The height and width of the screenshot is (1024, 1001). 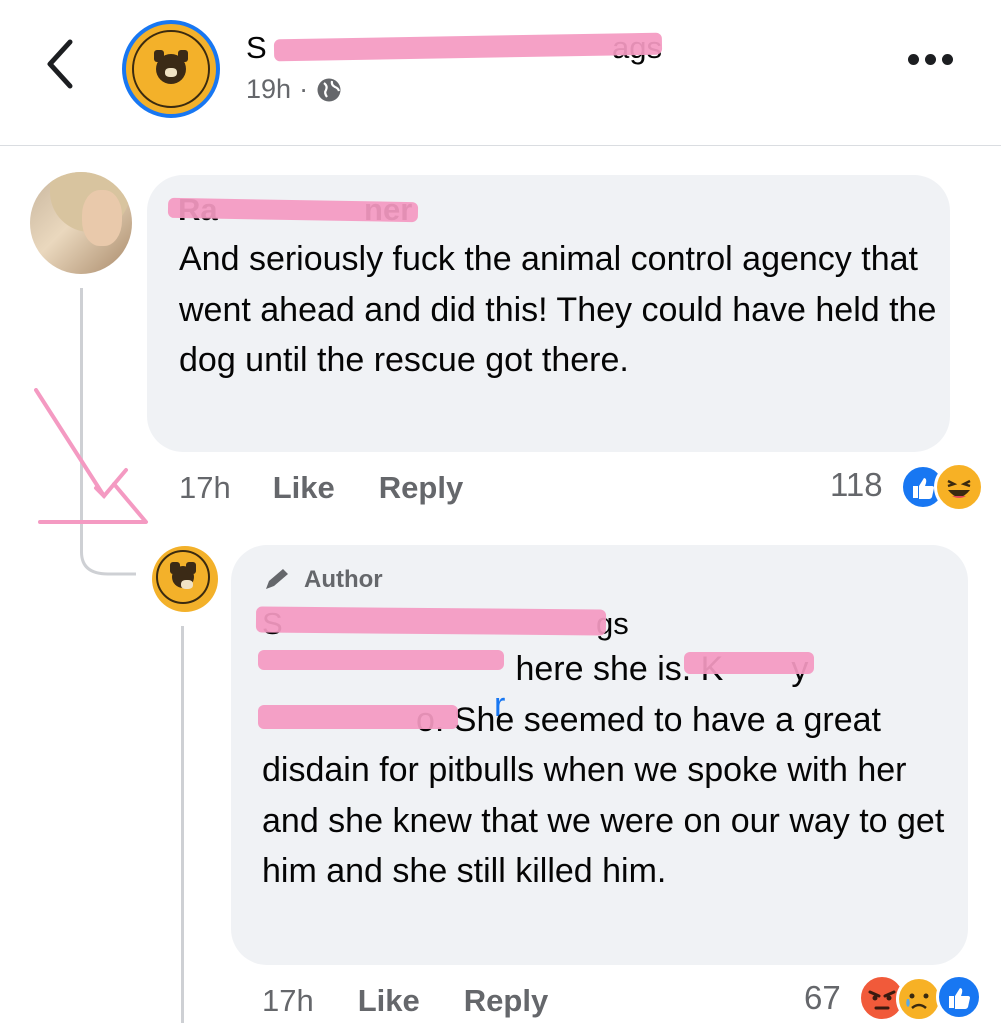 What do you see at coordinates (277, 579) in the screenshot?
I see `pencil-icon` at bounding box center [277, 579].